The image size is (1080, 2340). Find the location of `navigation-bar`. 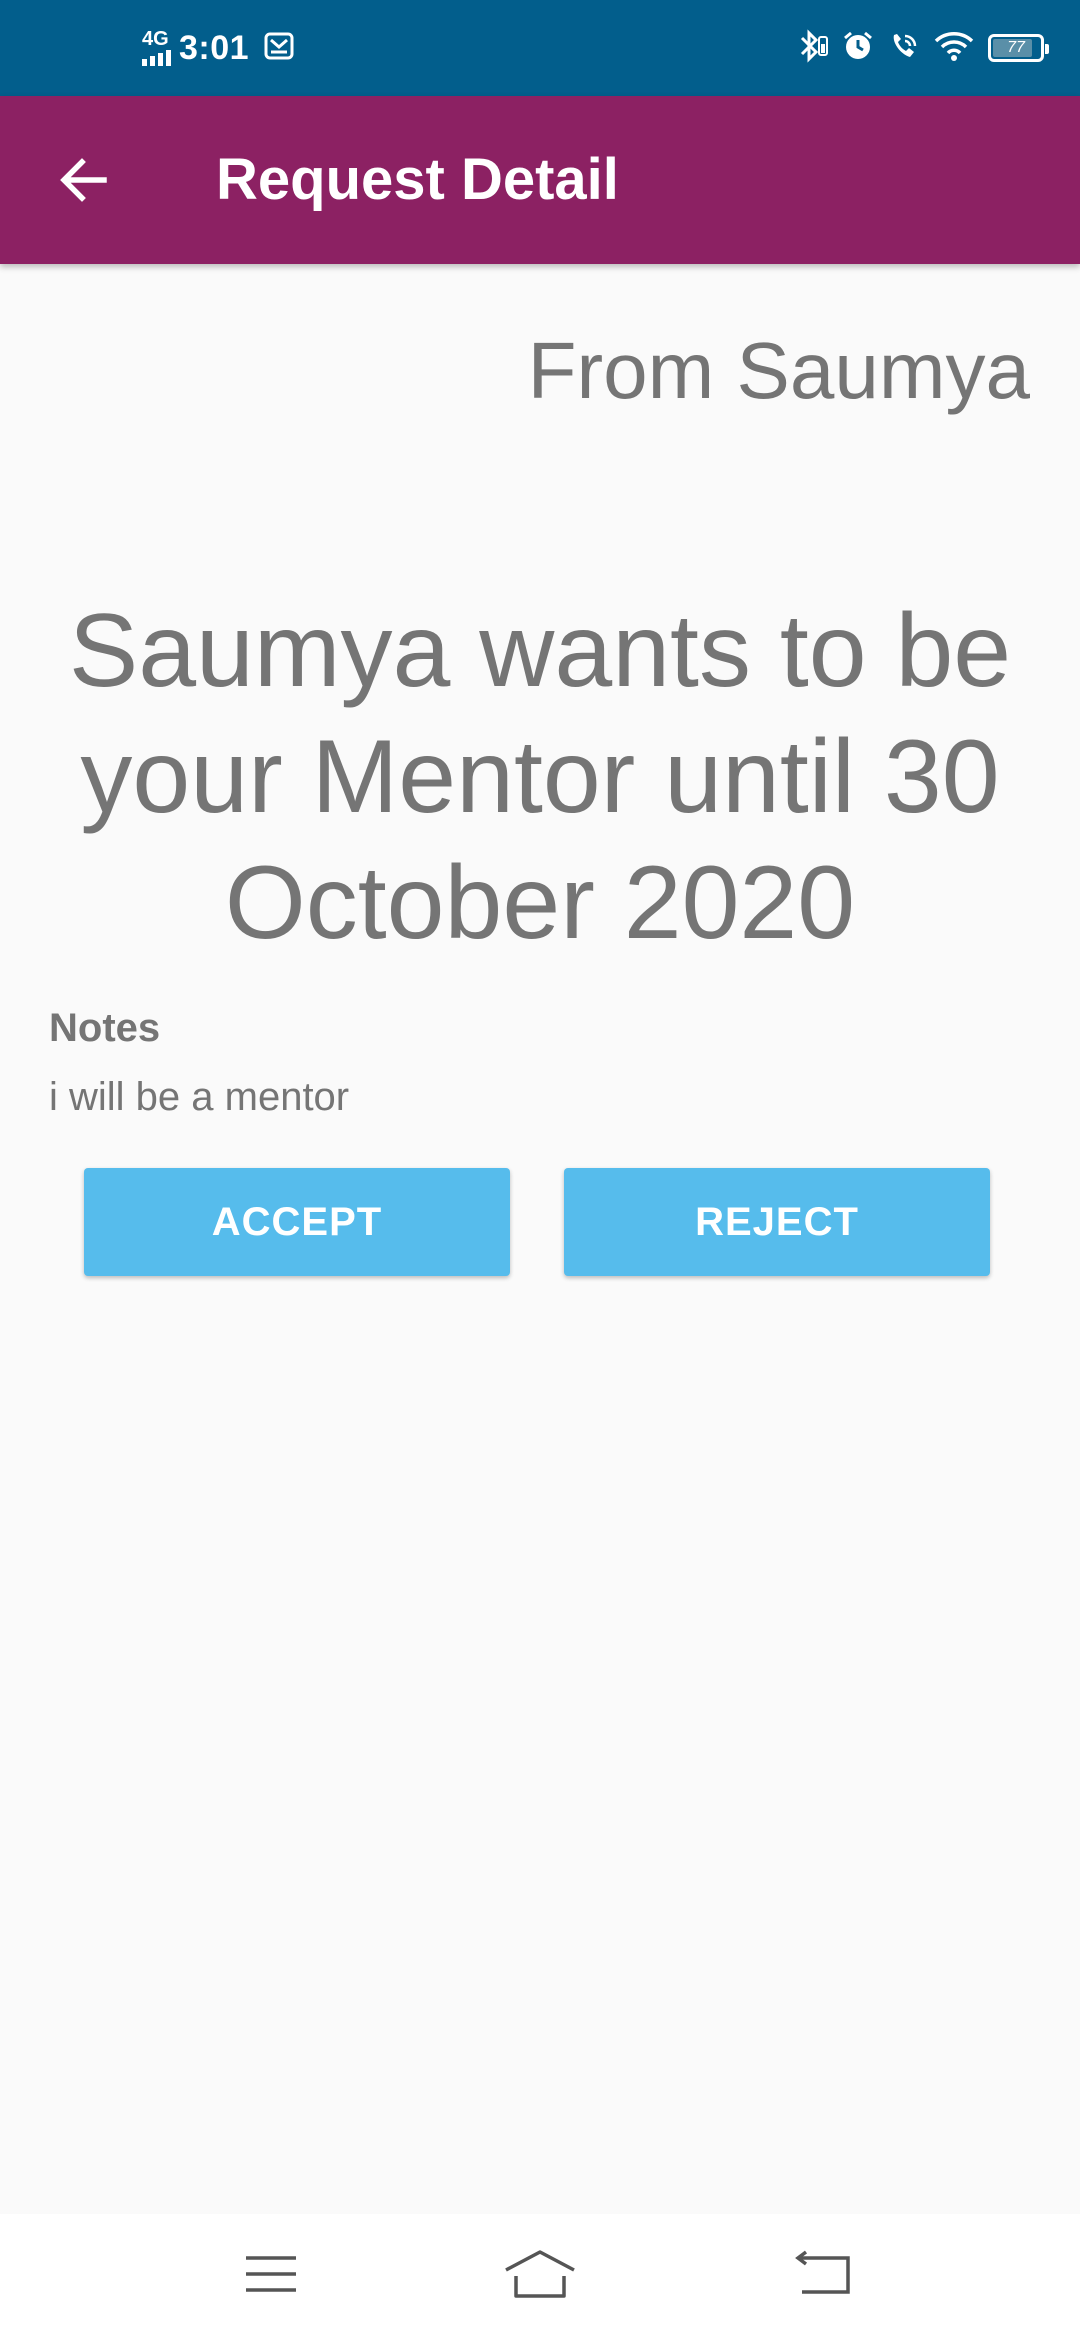

navigation-bar is located at coordinates (540, 2277).